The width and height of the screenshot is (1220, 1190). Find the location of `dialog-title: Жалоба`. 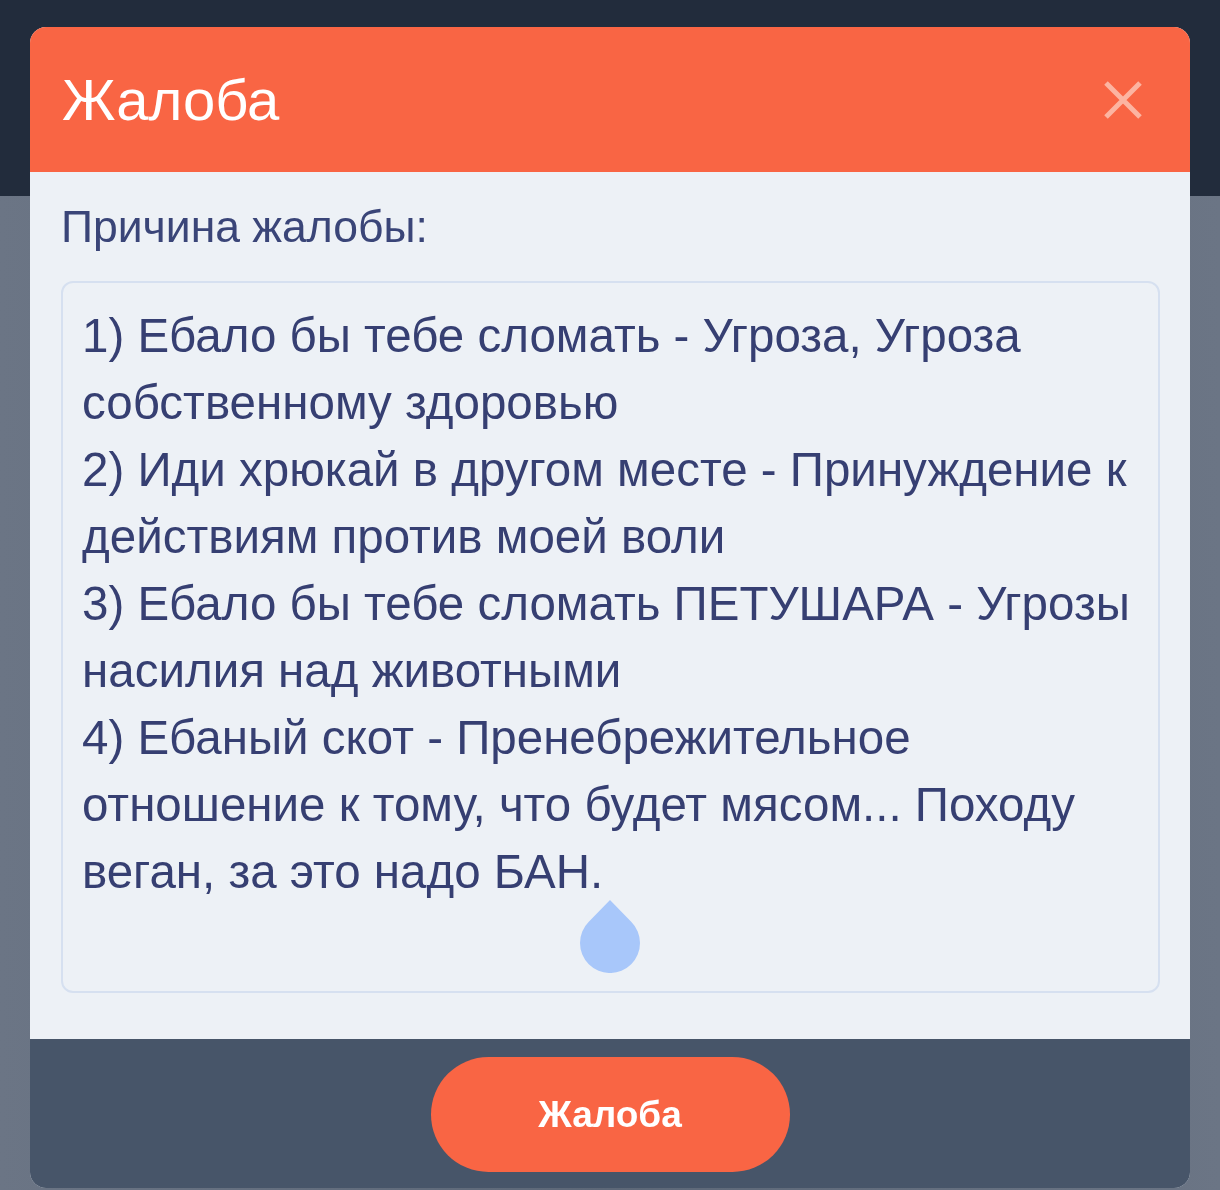

dialog-title: Жалоба is located at coordinates (171, 99).